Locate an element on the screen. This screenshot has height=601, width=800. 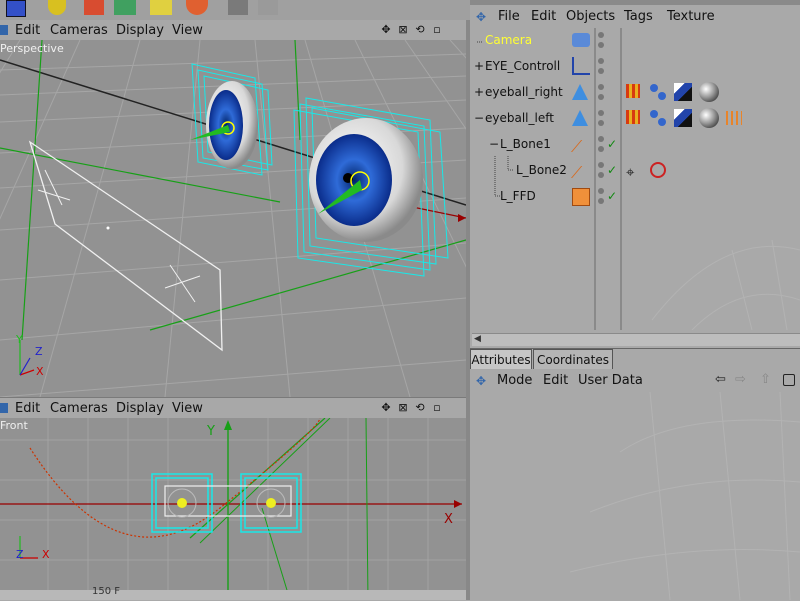
ffd-icon is located at coordinates (581, 197).